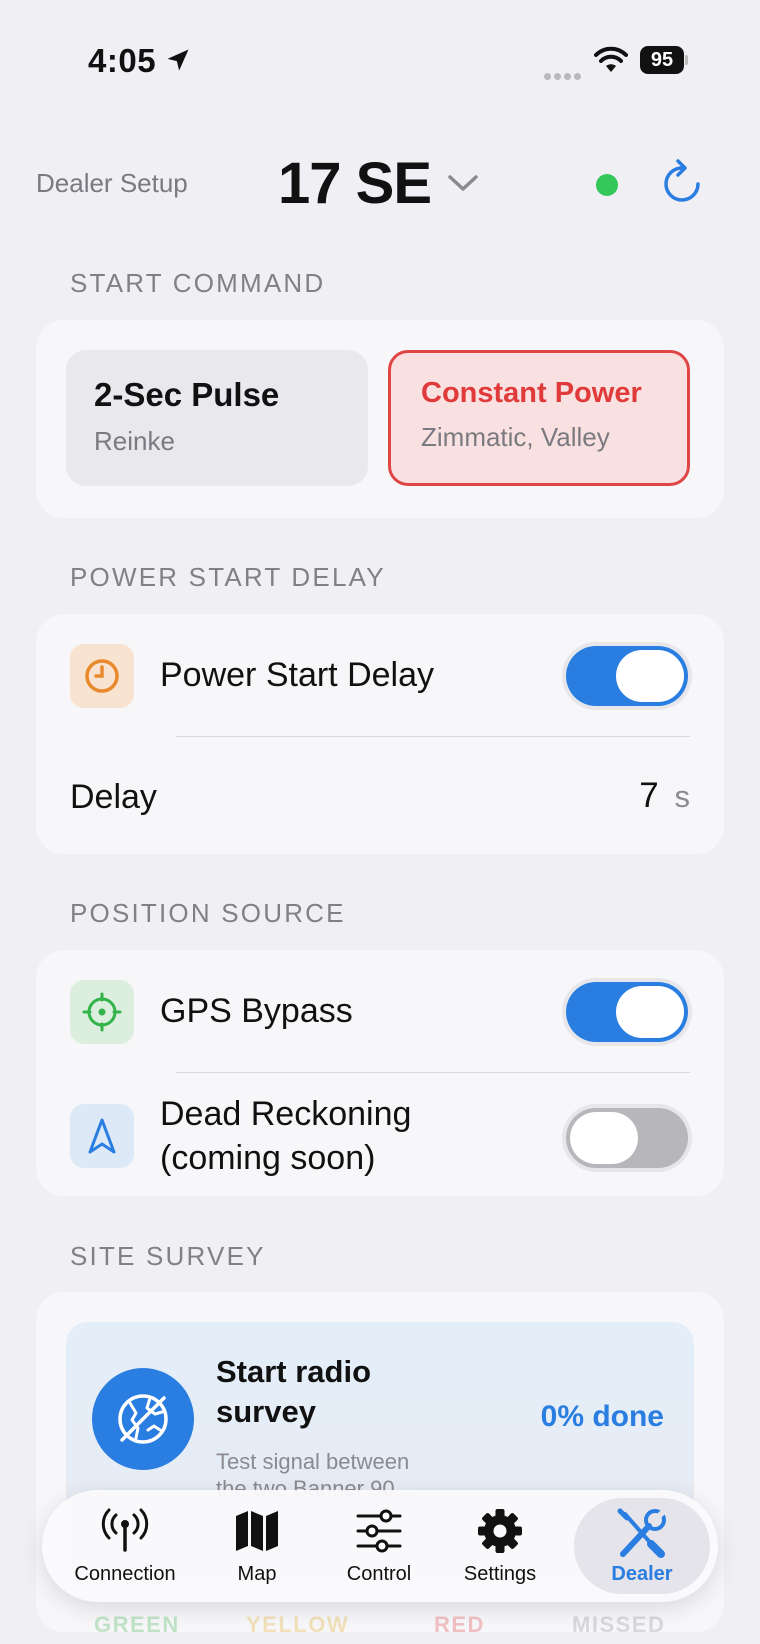 This screenshot has height=1644, width=760. I want to click on survey-title: Start radio survey, so click(294, 1391).